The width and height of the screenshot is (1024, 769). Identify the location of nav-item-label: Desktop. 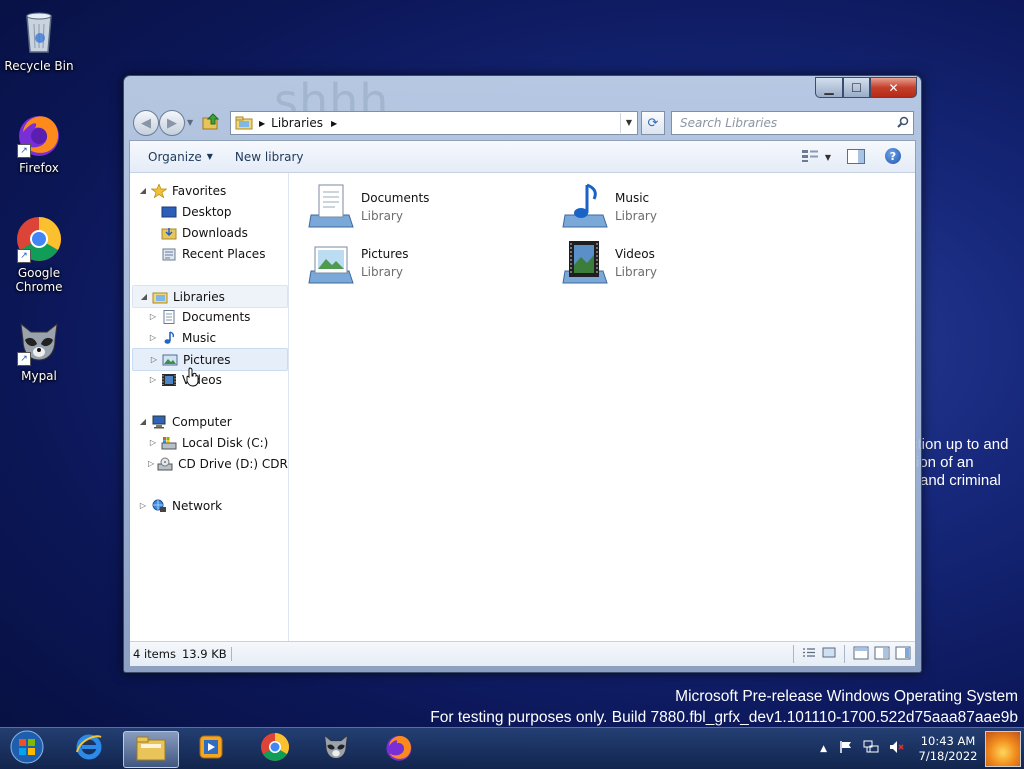
(207, 211).